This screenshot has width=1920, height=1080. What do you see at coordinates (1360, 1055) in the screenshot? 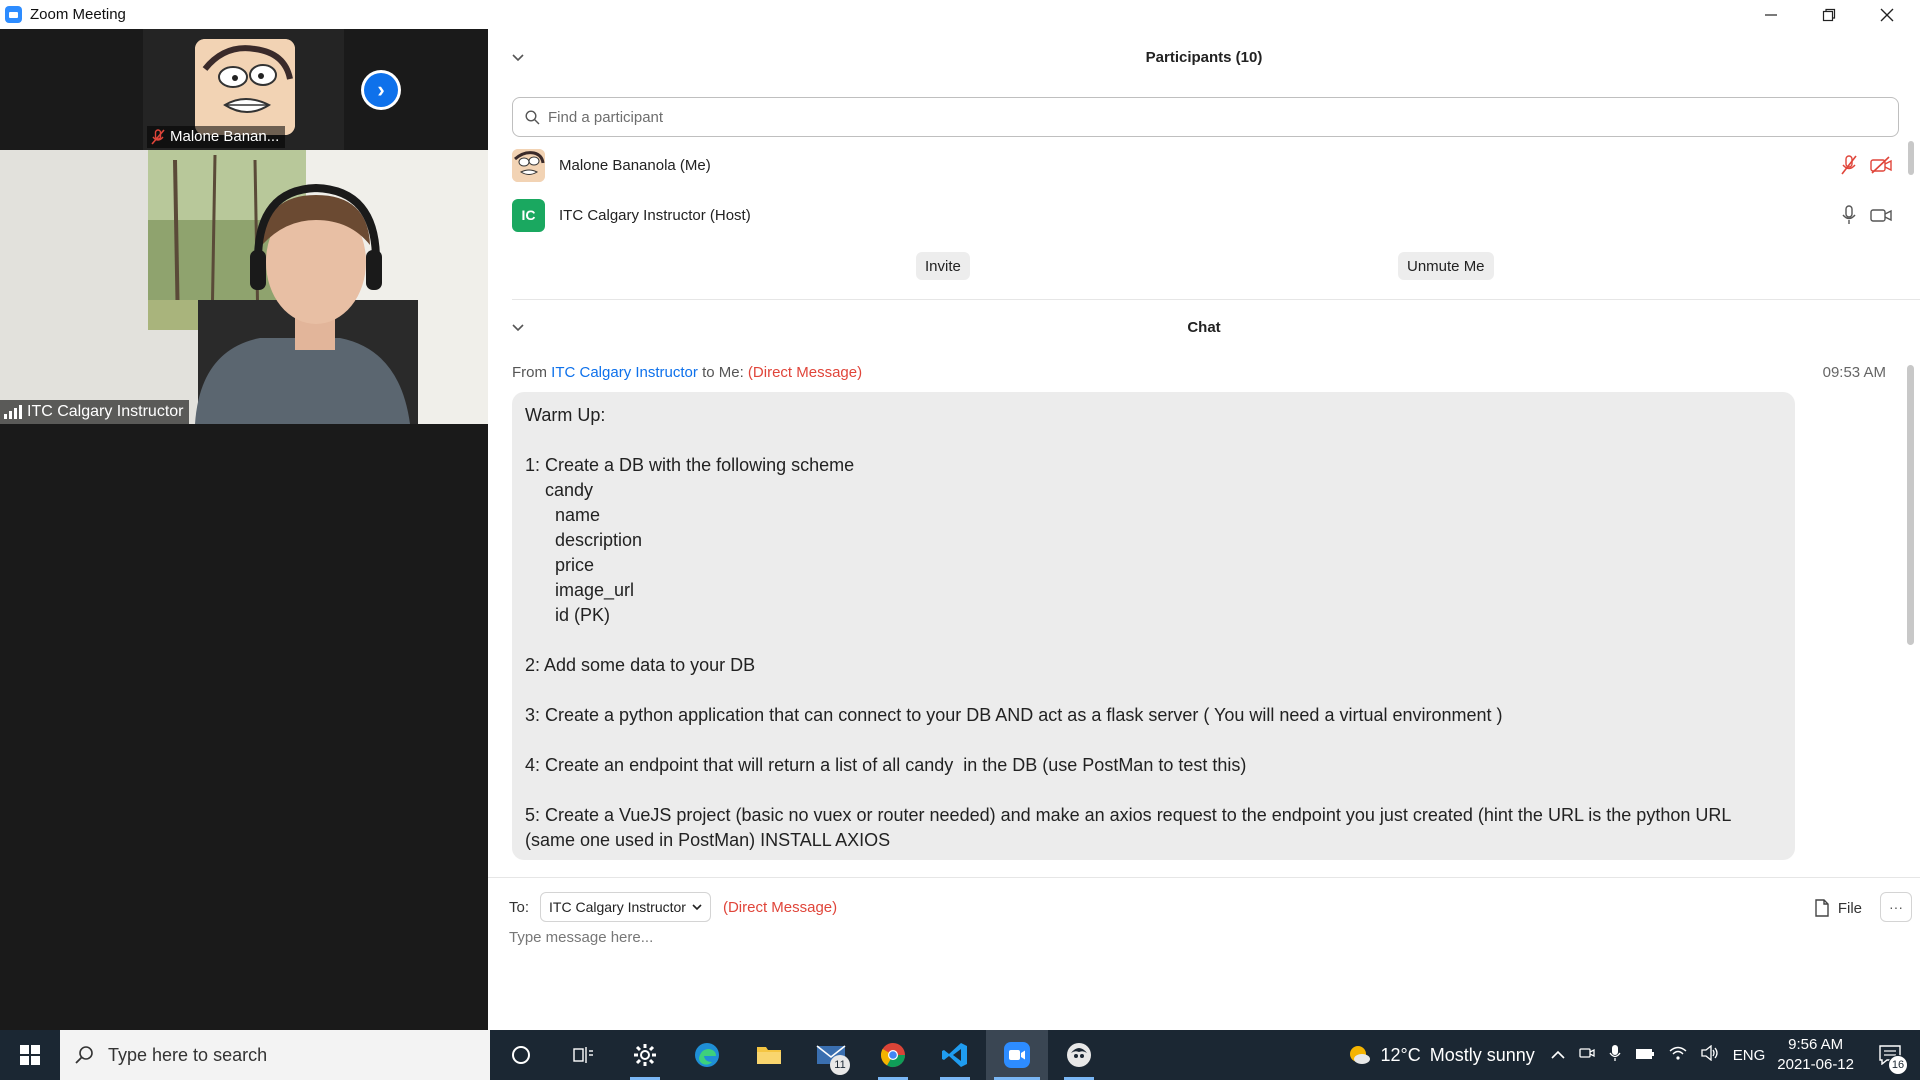
I see `partly-sunny-icon` at bounding box center [1360, 1055].